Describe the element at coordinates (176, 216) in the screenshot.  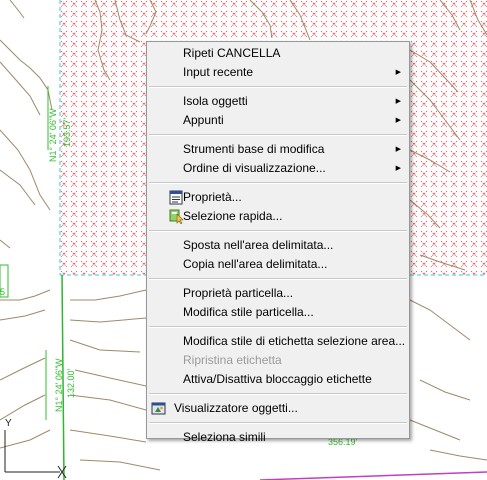
I see `quick-select-icon` at that location.